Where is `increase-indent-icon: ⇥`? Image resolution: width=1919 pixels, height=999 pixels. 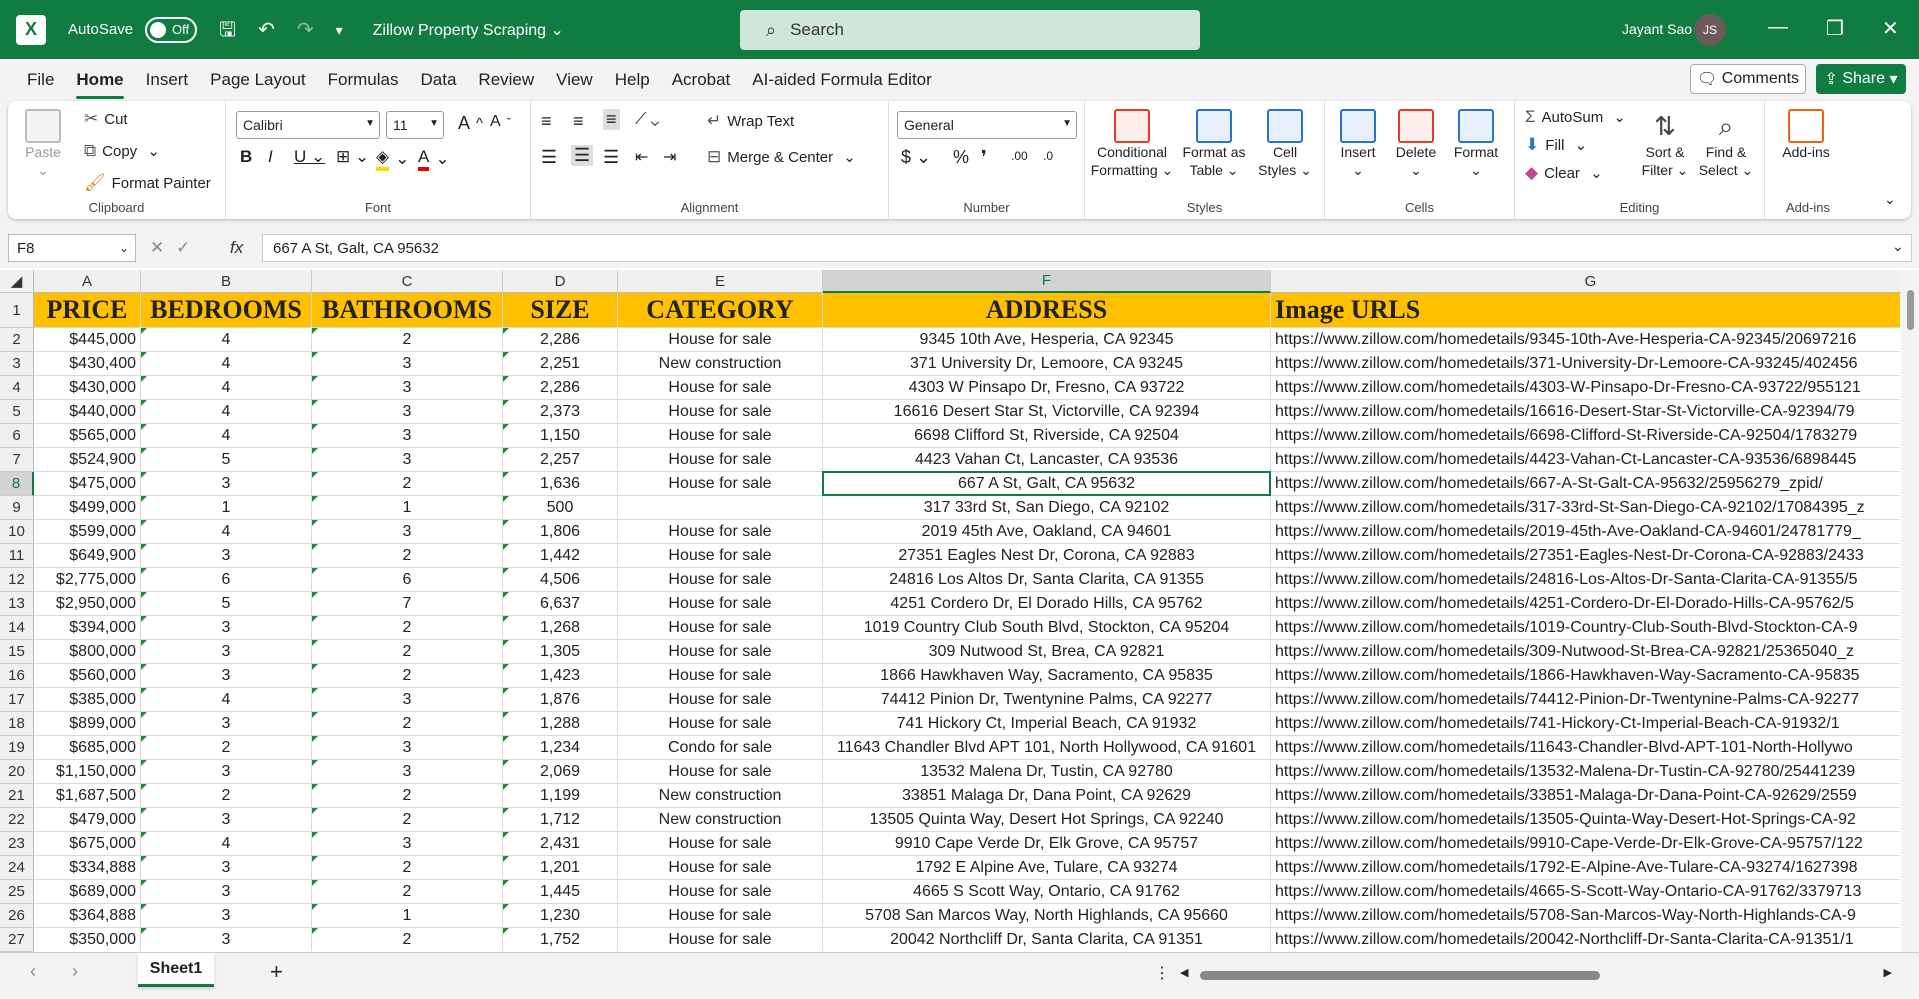
increase-indent-icon: ⇥ is located at coordinates (669, 157).